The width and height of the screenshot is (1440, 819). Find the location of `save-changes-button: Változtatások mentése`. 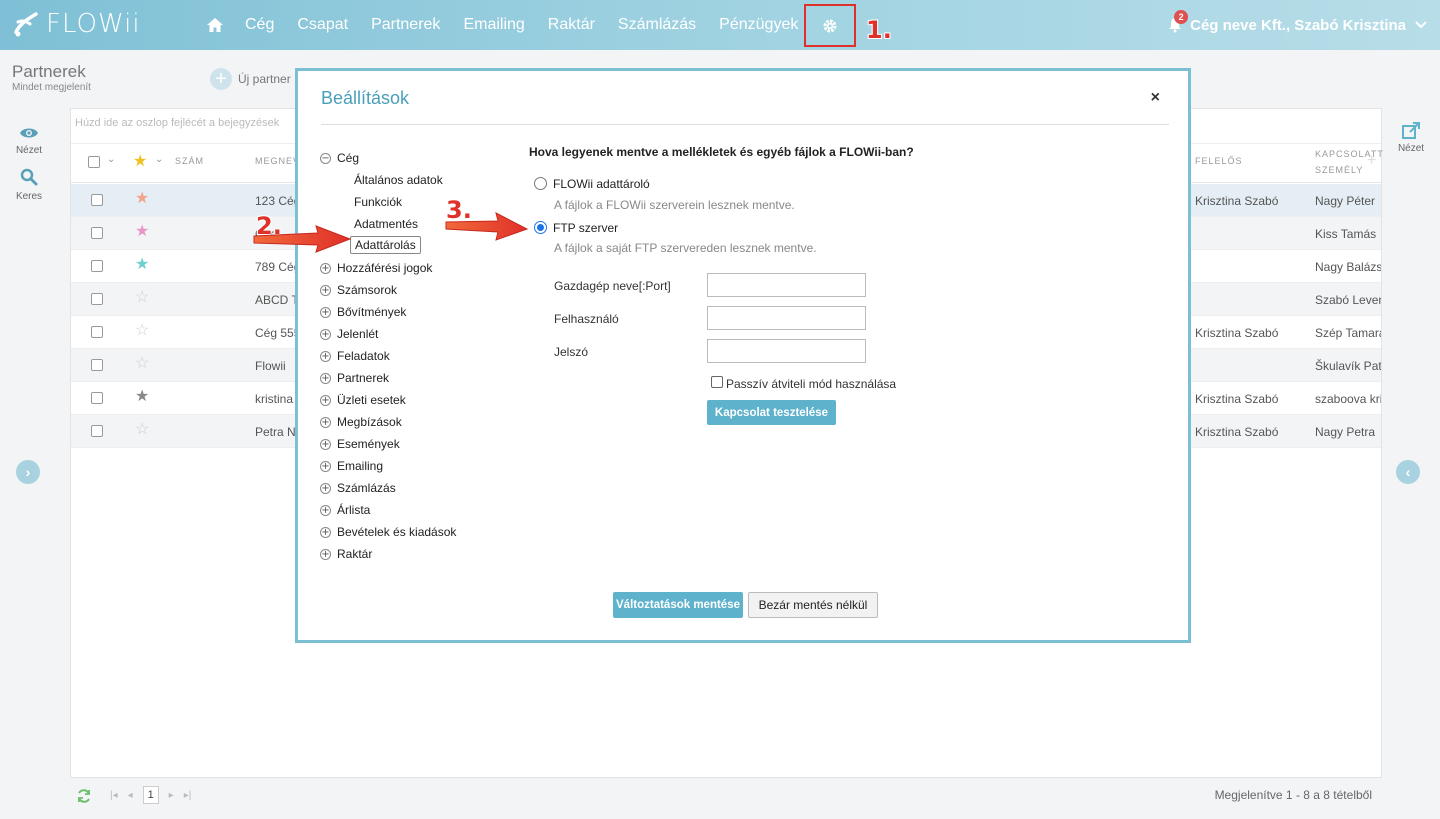

save-changes-button: Változtatások mentése is located at coordinates (678, 605).